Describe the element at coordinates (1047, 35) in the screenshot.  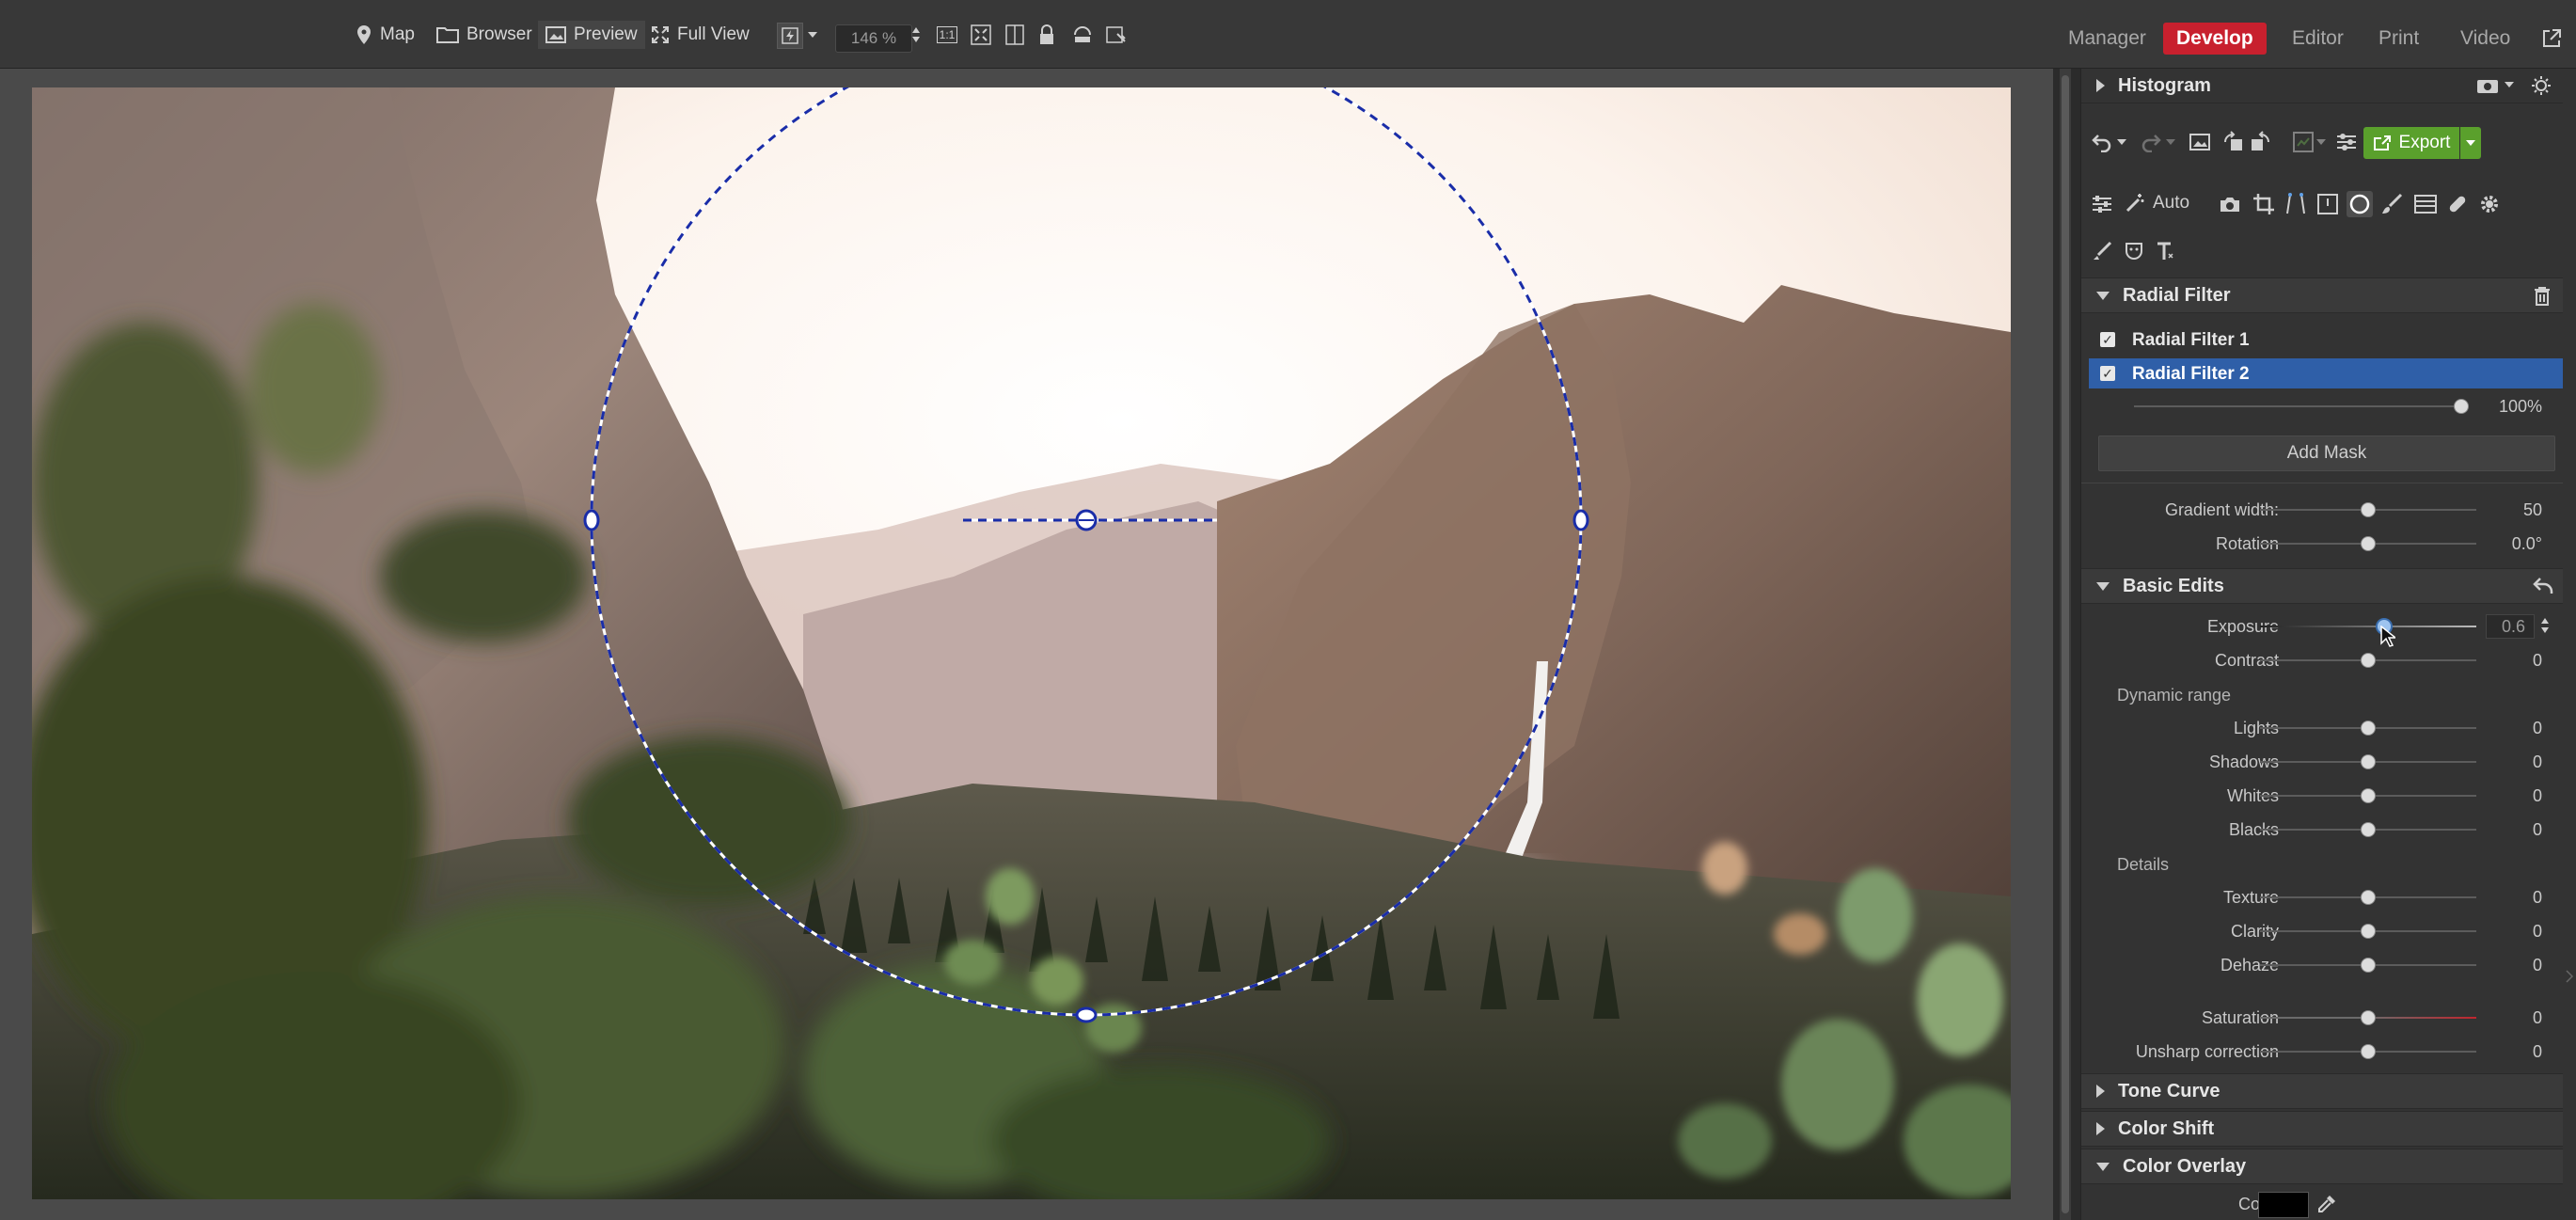
I see `lock-button` at that location.